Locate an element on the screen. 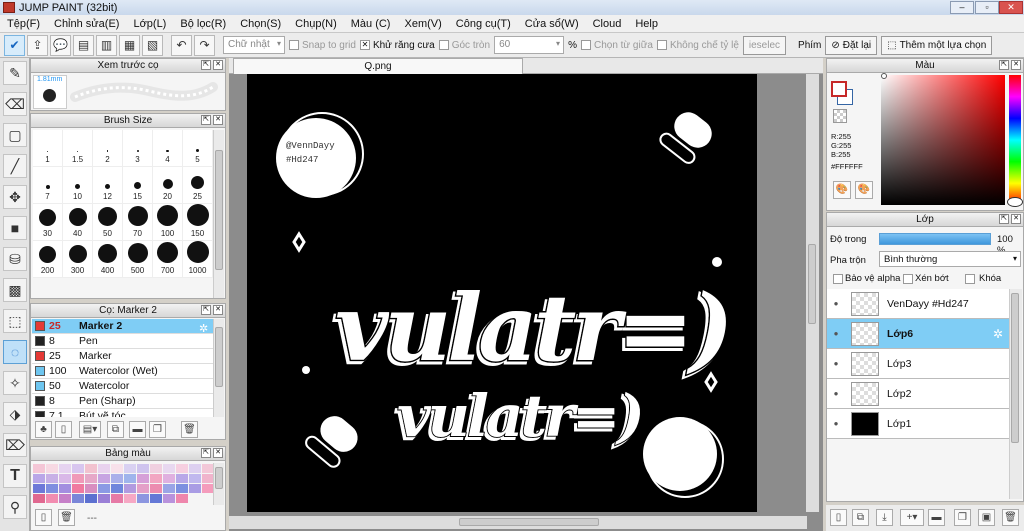  brush-list-item: 25 Marker 2 is located at coordinates (122, 326).